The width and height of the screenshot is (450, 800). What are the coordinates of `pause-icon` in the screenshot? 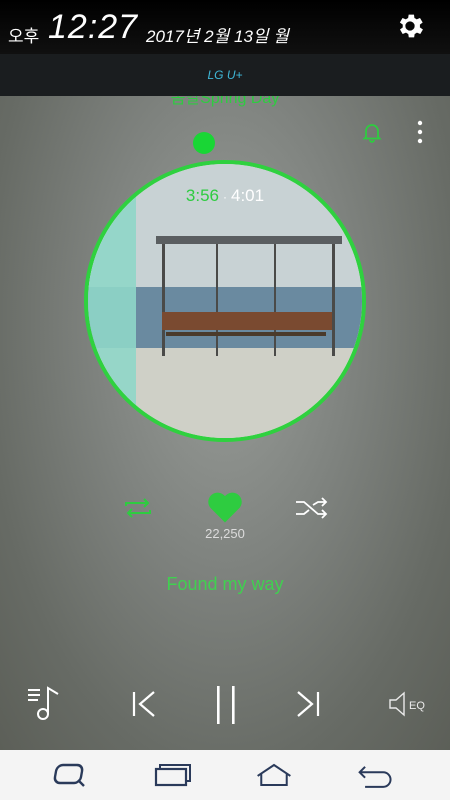 It's located at (226, 705).